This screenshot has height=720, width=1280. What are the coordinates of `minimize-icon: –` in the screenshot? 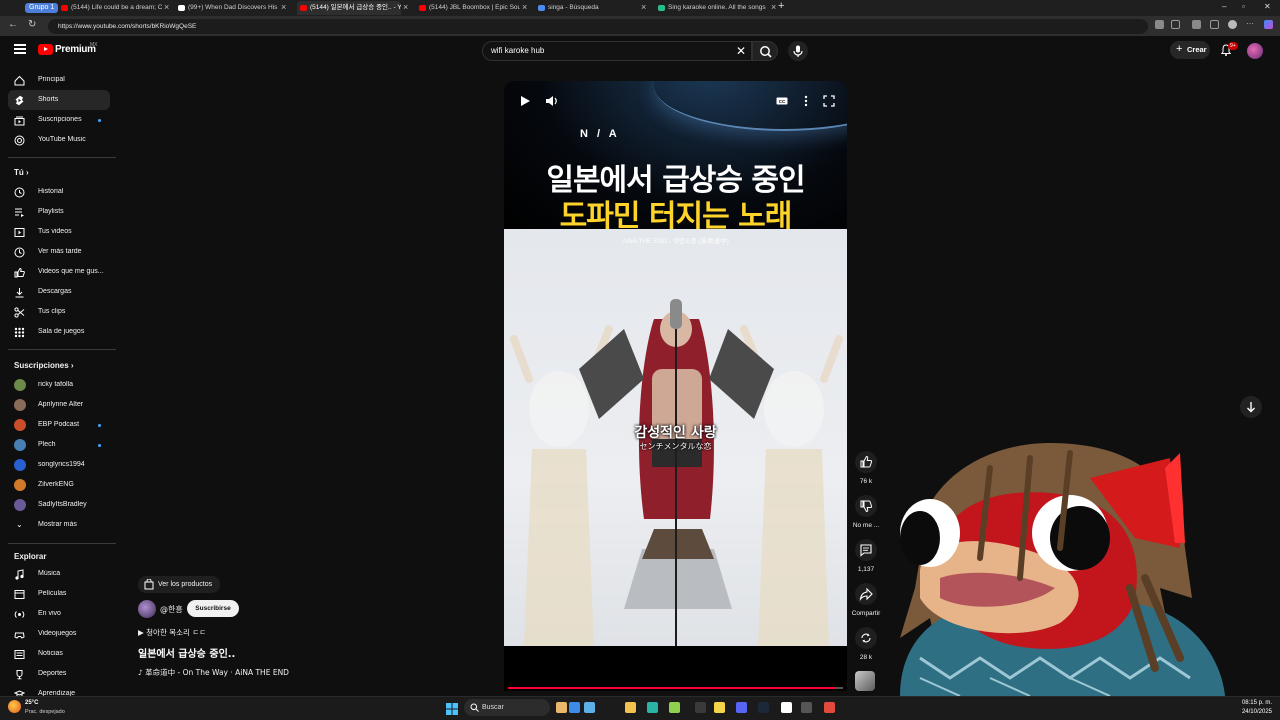 It's located at (1224, 6).